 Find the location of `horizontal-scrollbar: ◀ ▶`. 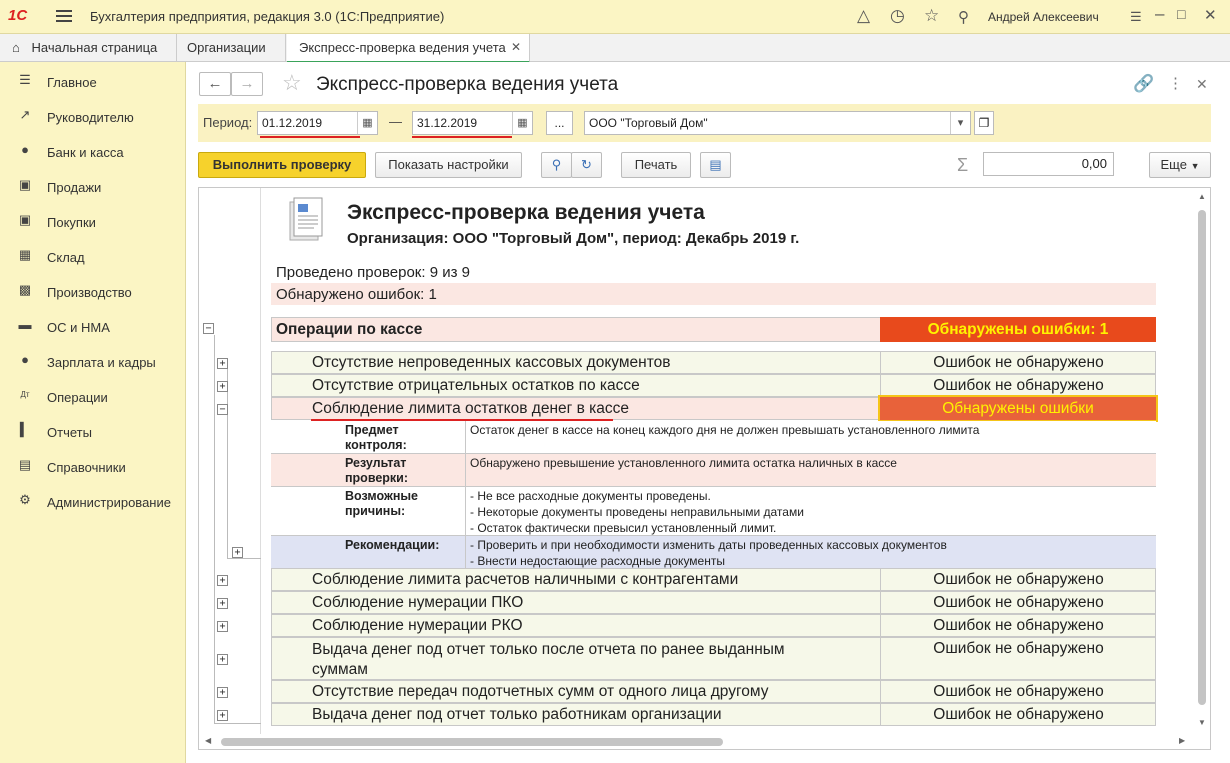

horizontal-scrollbar: ◀ ▶ is located at coordinates (704, 741).